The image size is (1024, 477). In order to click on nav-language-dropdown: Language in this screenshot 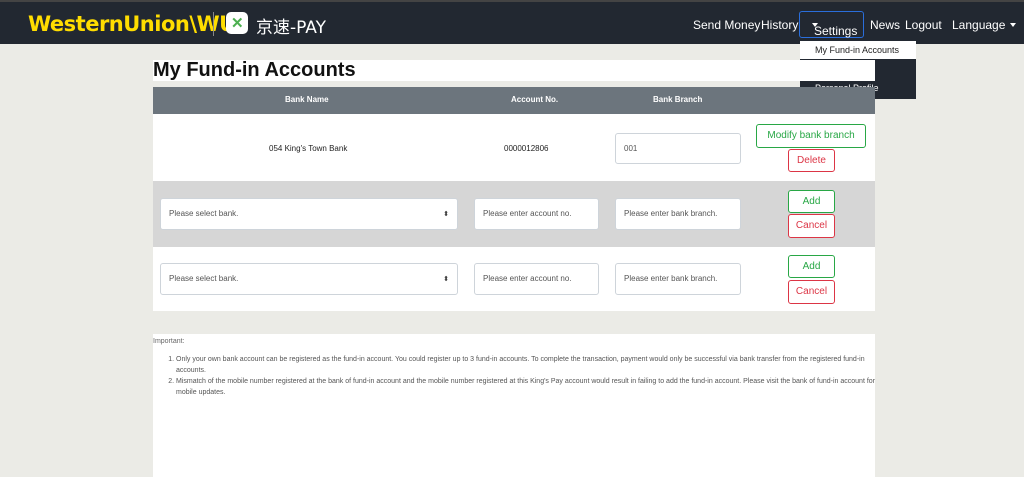, I will do `click(984, 25)`.